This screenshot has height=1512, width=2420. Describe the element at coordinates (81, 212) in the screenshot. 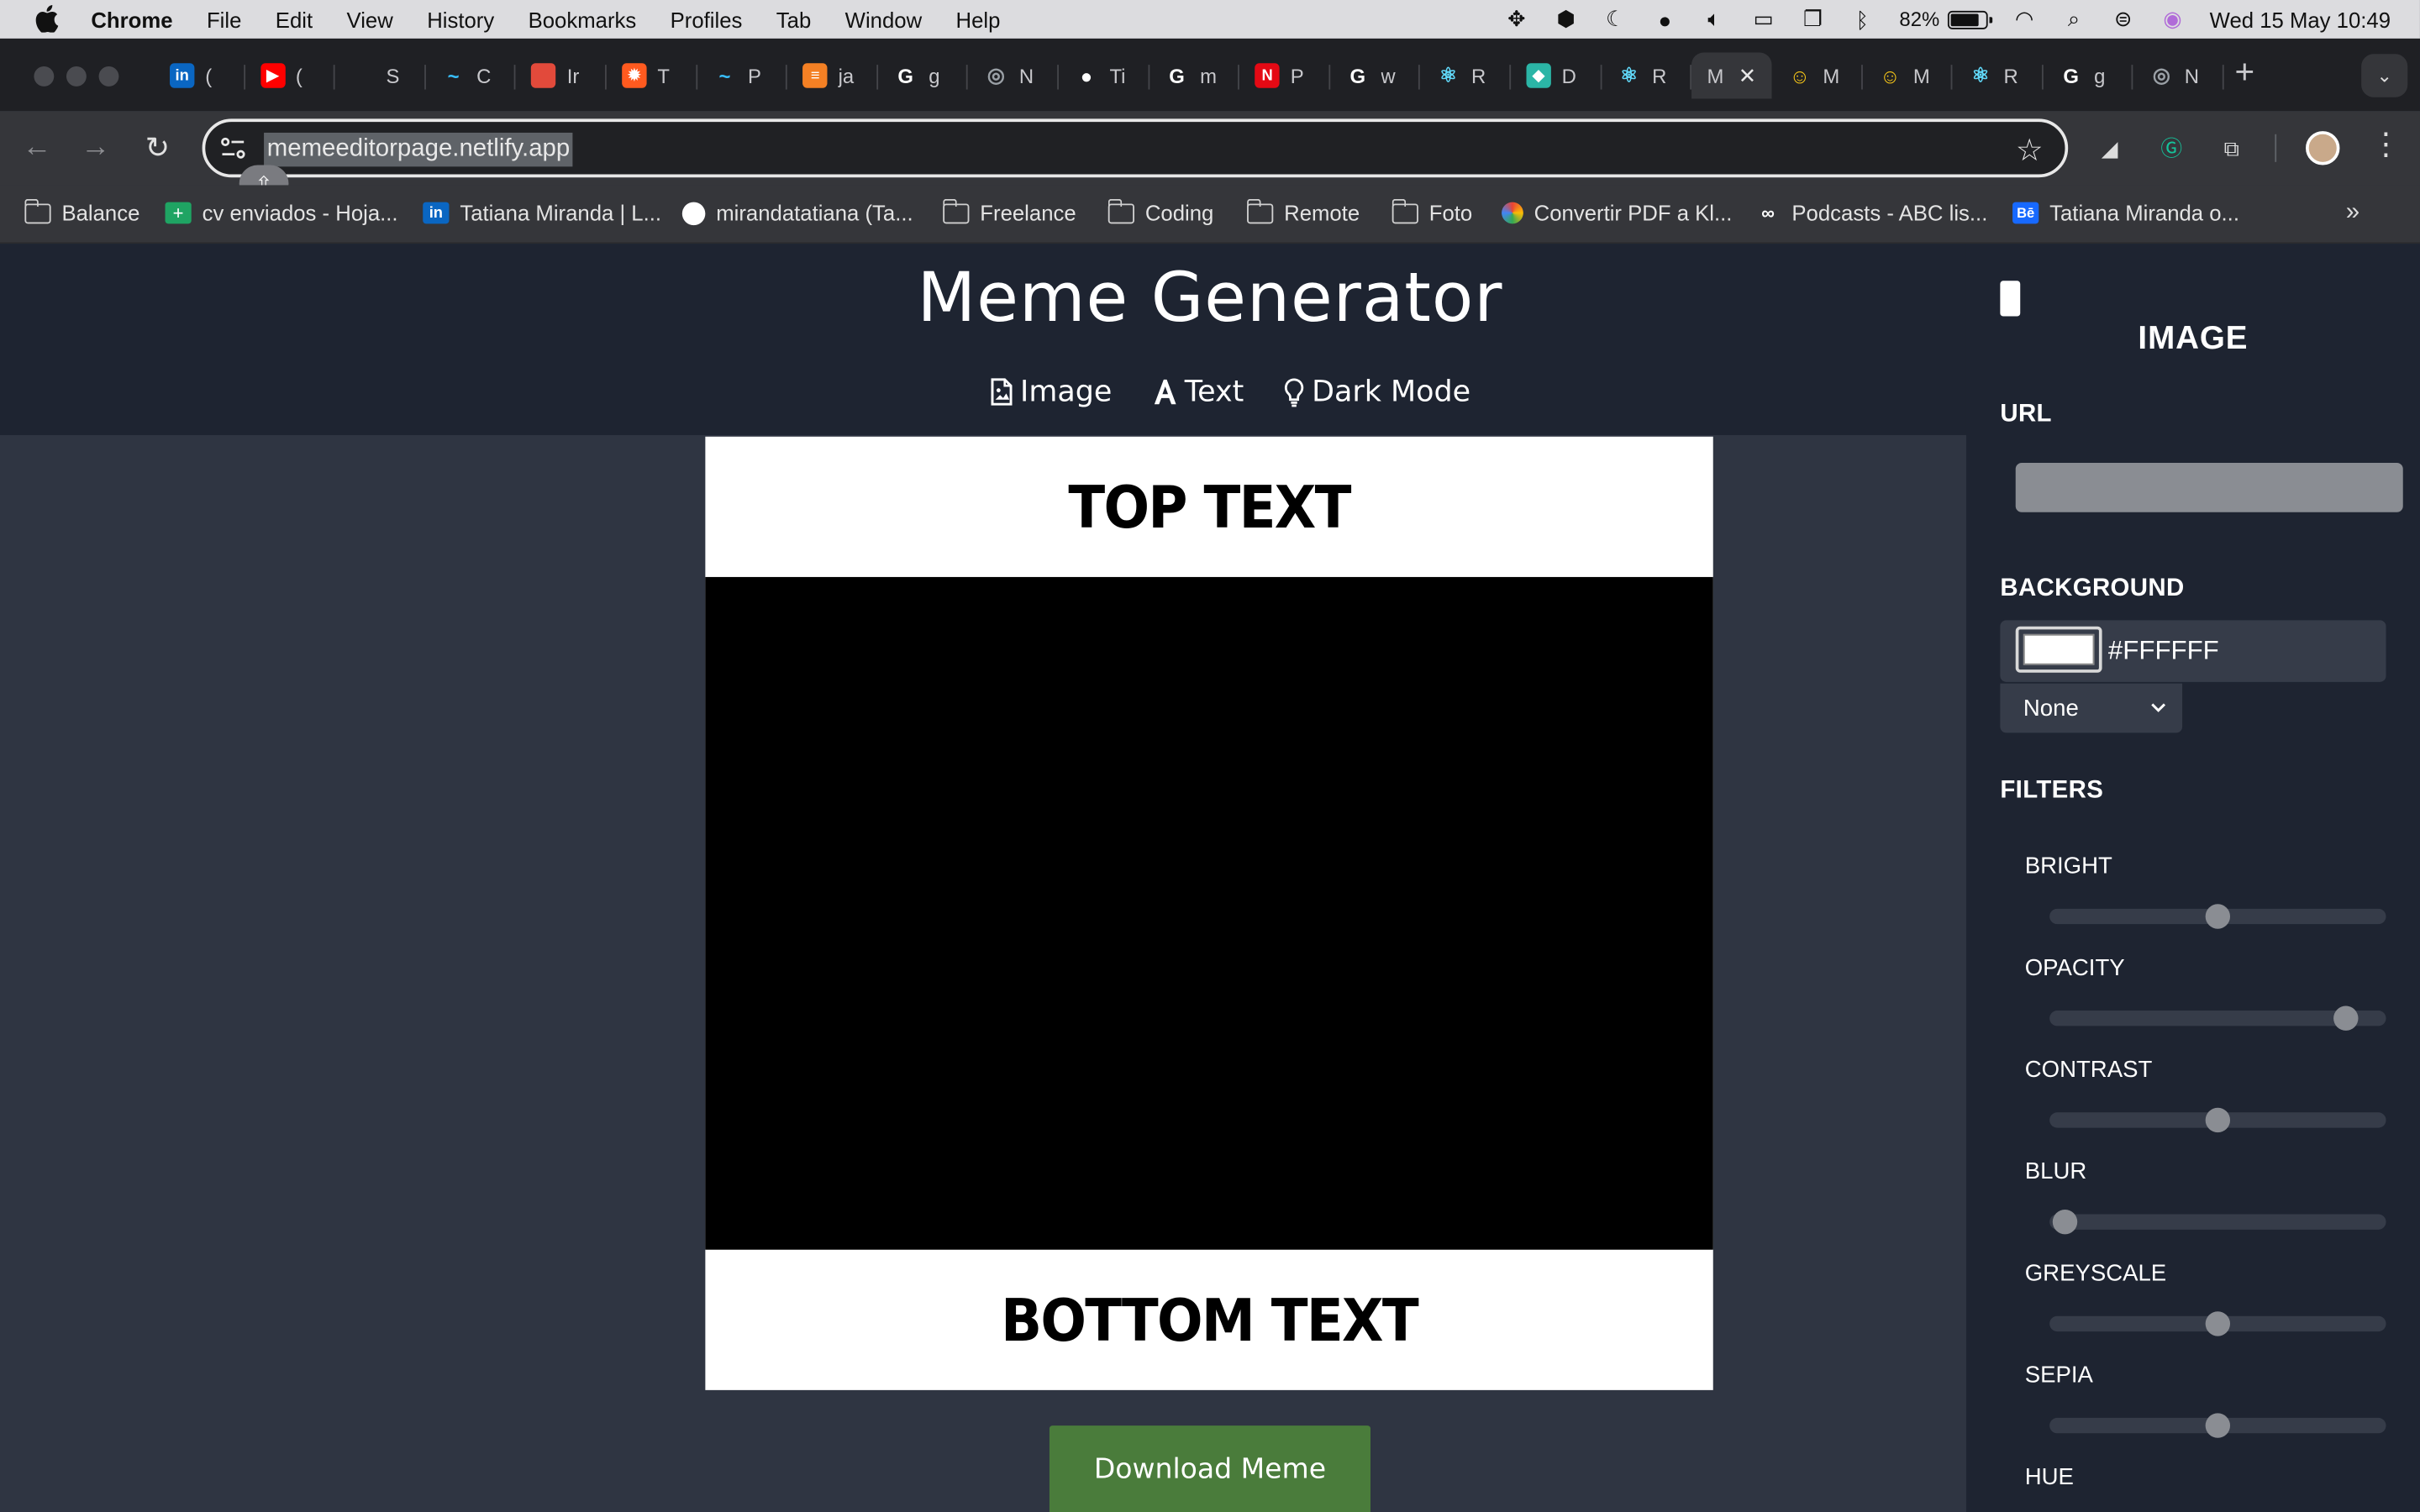

I see `bookmark-balance: Balance` at that location.